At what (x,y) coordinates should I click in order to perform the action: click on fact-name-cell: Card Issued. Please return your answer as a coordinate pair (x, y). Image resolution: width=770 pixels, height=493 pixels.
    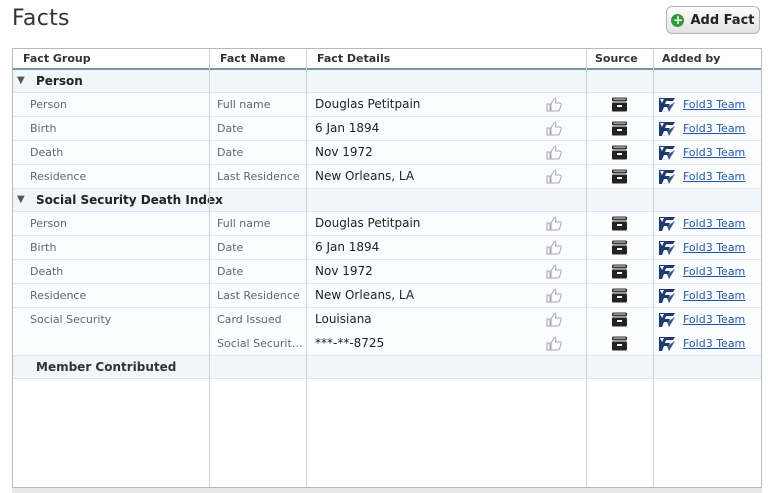
    Looking at the image, I should click on (249, 319).